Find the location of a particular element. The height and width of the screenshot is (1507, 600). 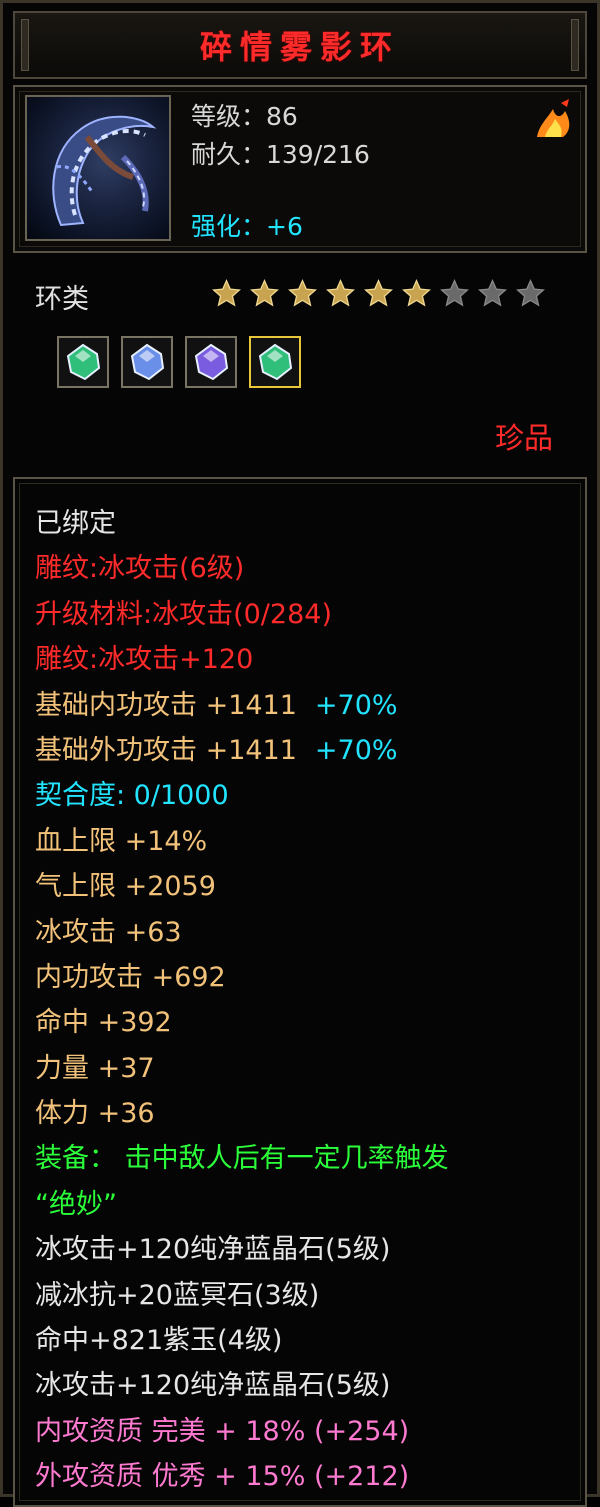

rarity-label: 珍品 is located at coordinates (523, 438).